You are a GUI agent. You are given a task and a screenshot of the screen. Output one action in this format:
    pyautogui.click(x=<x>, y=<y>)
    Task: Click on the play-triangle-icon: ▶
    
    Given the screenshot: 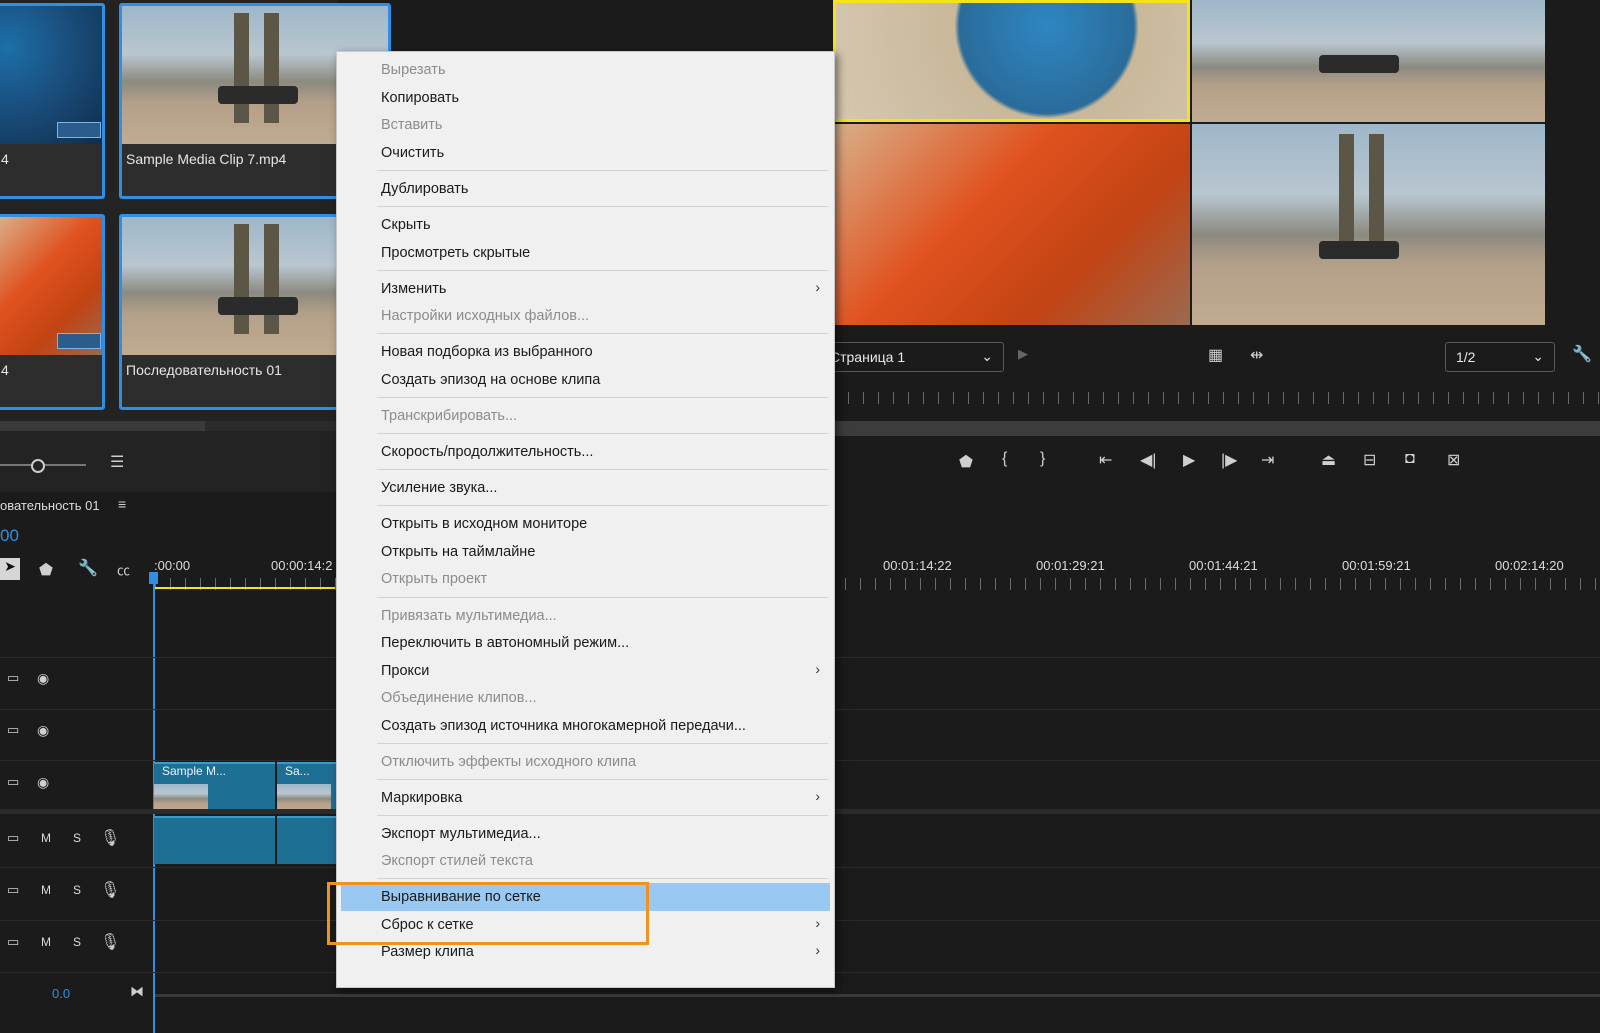 What is the action you would take?
    pyautogui.click(x=1023, y=354)
    